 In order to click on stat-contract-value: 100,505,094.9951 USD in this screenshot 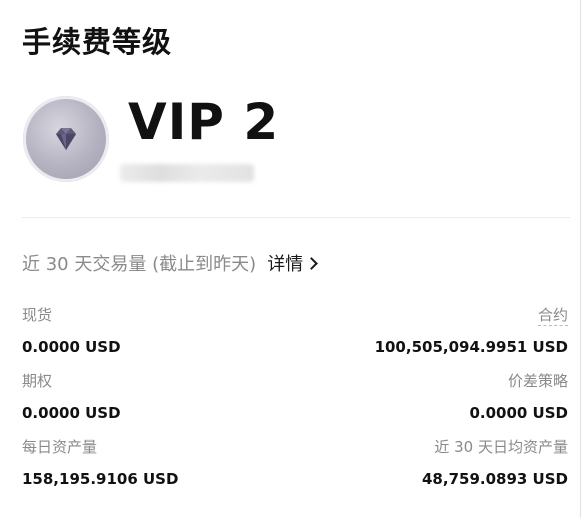, I will do `click(471, 347)`.